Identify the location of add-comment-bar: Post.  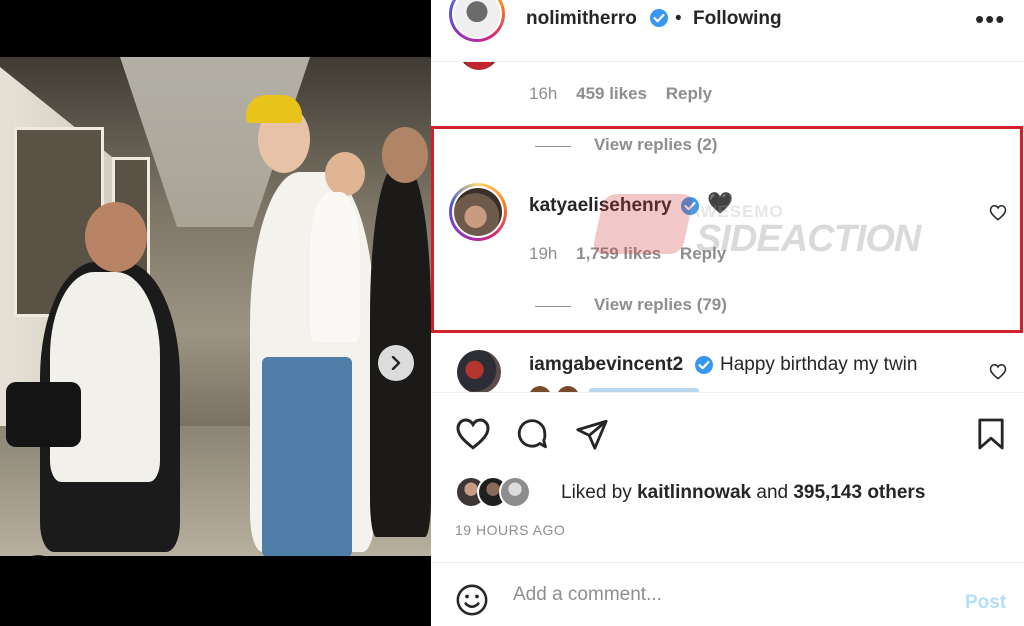
(727, 594).